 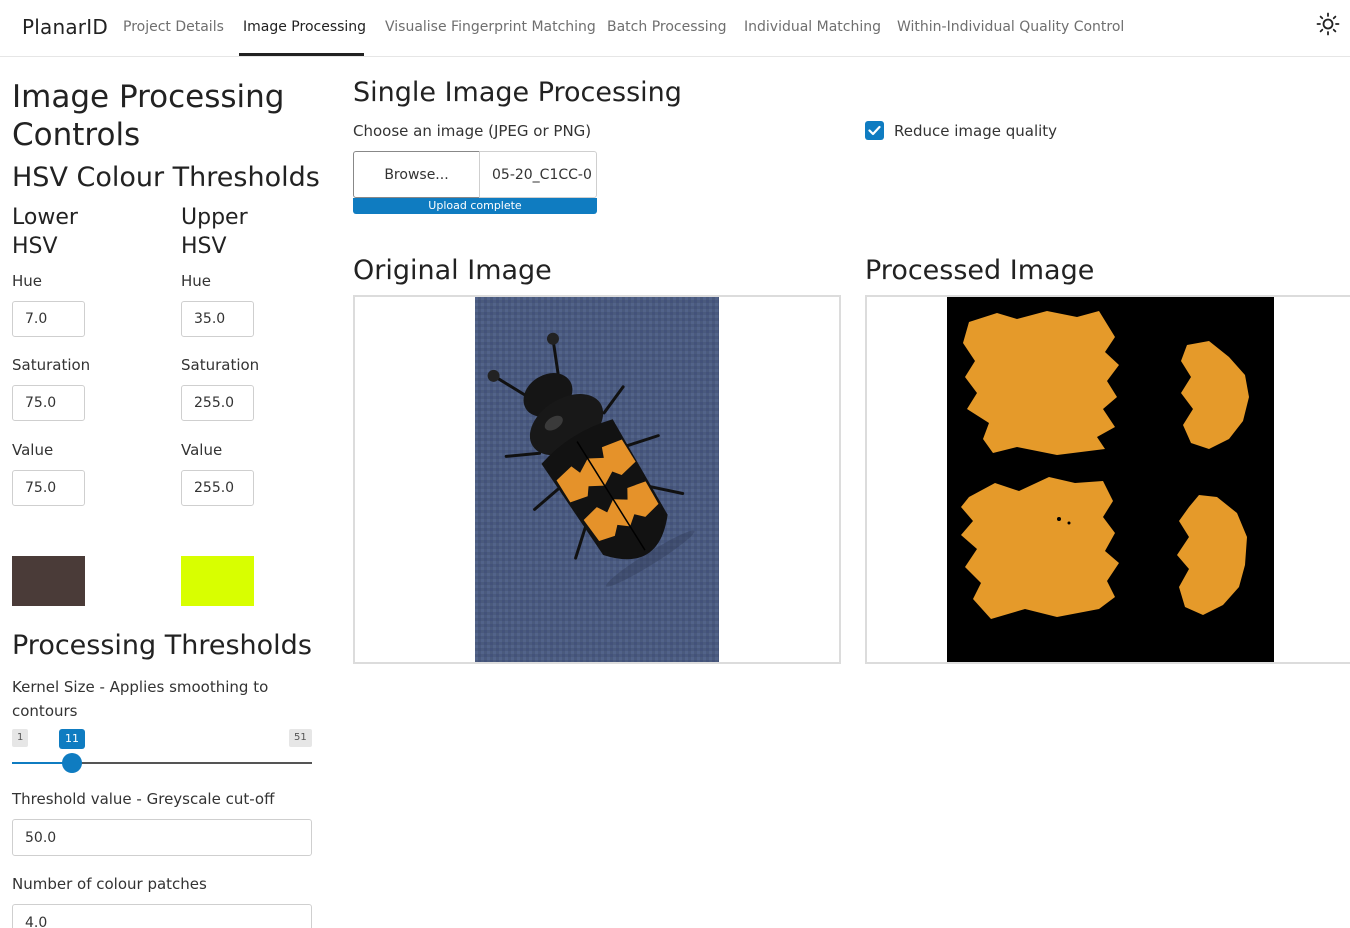 I want to click on upper-saturation-label: Saturation, so click(x=220, y=365).